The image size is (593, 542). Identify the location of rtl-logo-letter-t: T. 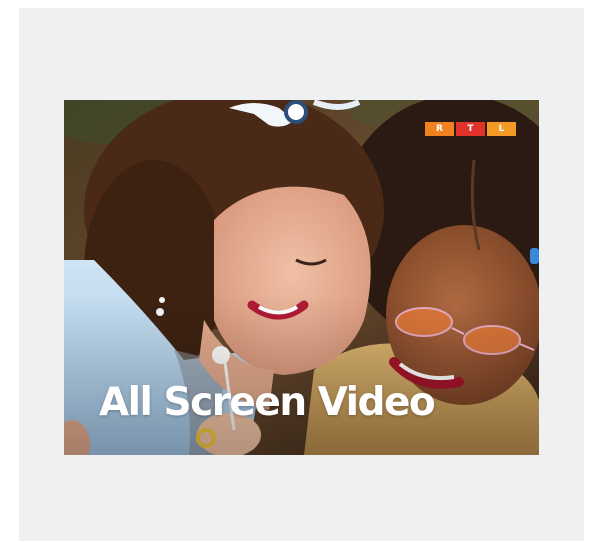
(470, 129).